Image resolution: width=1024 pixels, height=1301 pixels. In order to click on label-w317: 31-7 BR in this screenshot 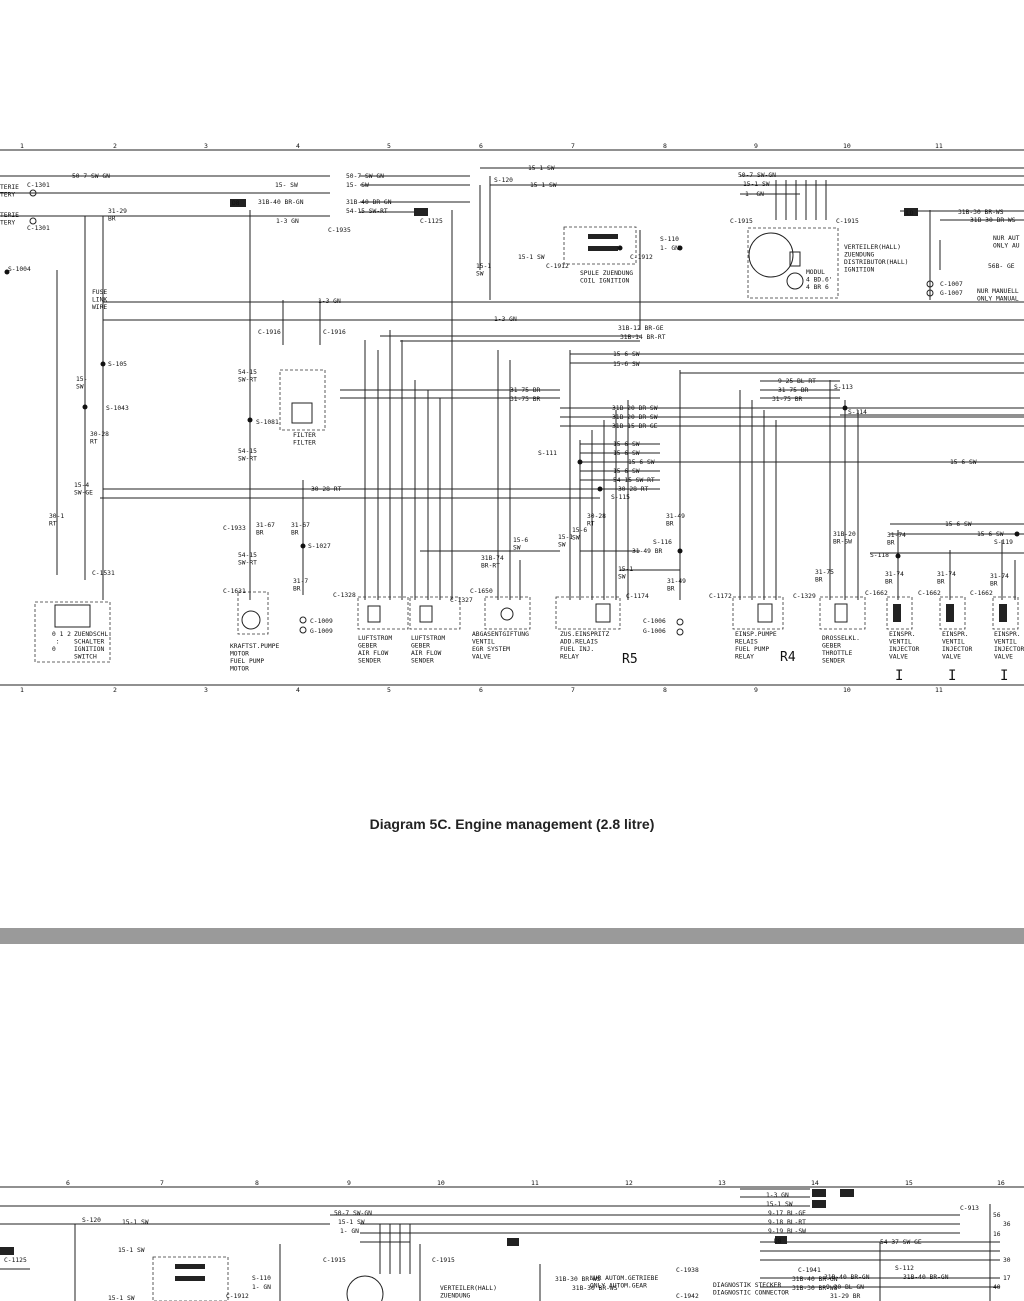, I will do `click(300, 585)`.